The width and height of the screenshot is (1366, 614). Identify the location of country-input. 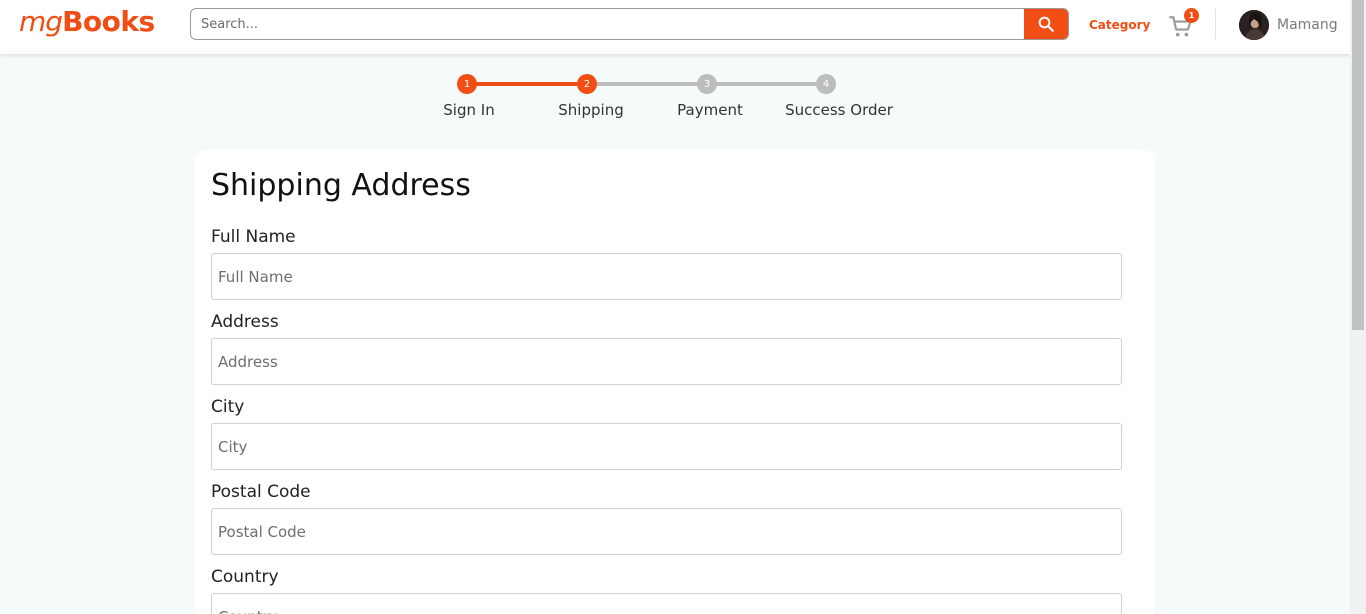
(666, 603).